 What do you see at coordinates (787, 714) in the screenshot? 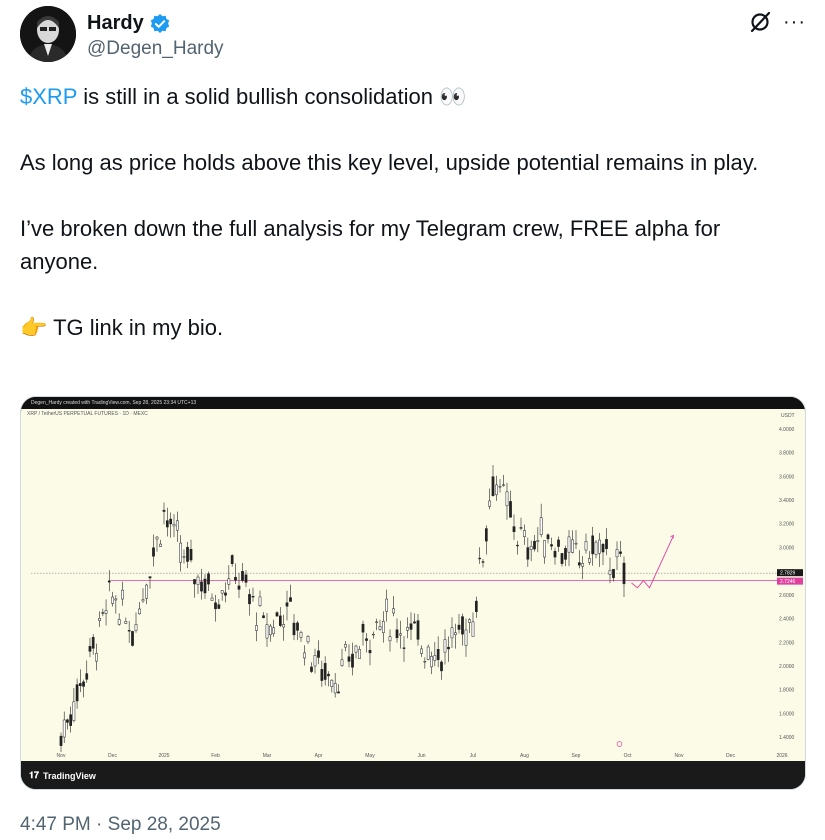
I see `y-tick-label: 1.6000` at bounding box center [787, 714].